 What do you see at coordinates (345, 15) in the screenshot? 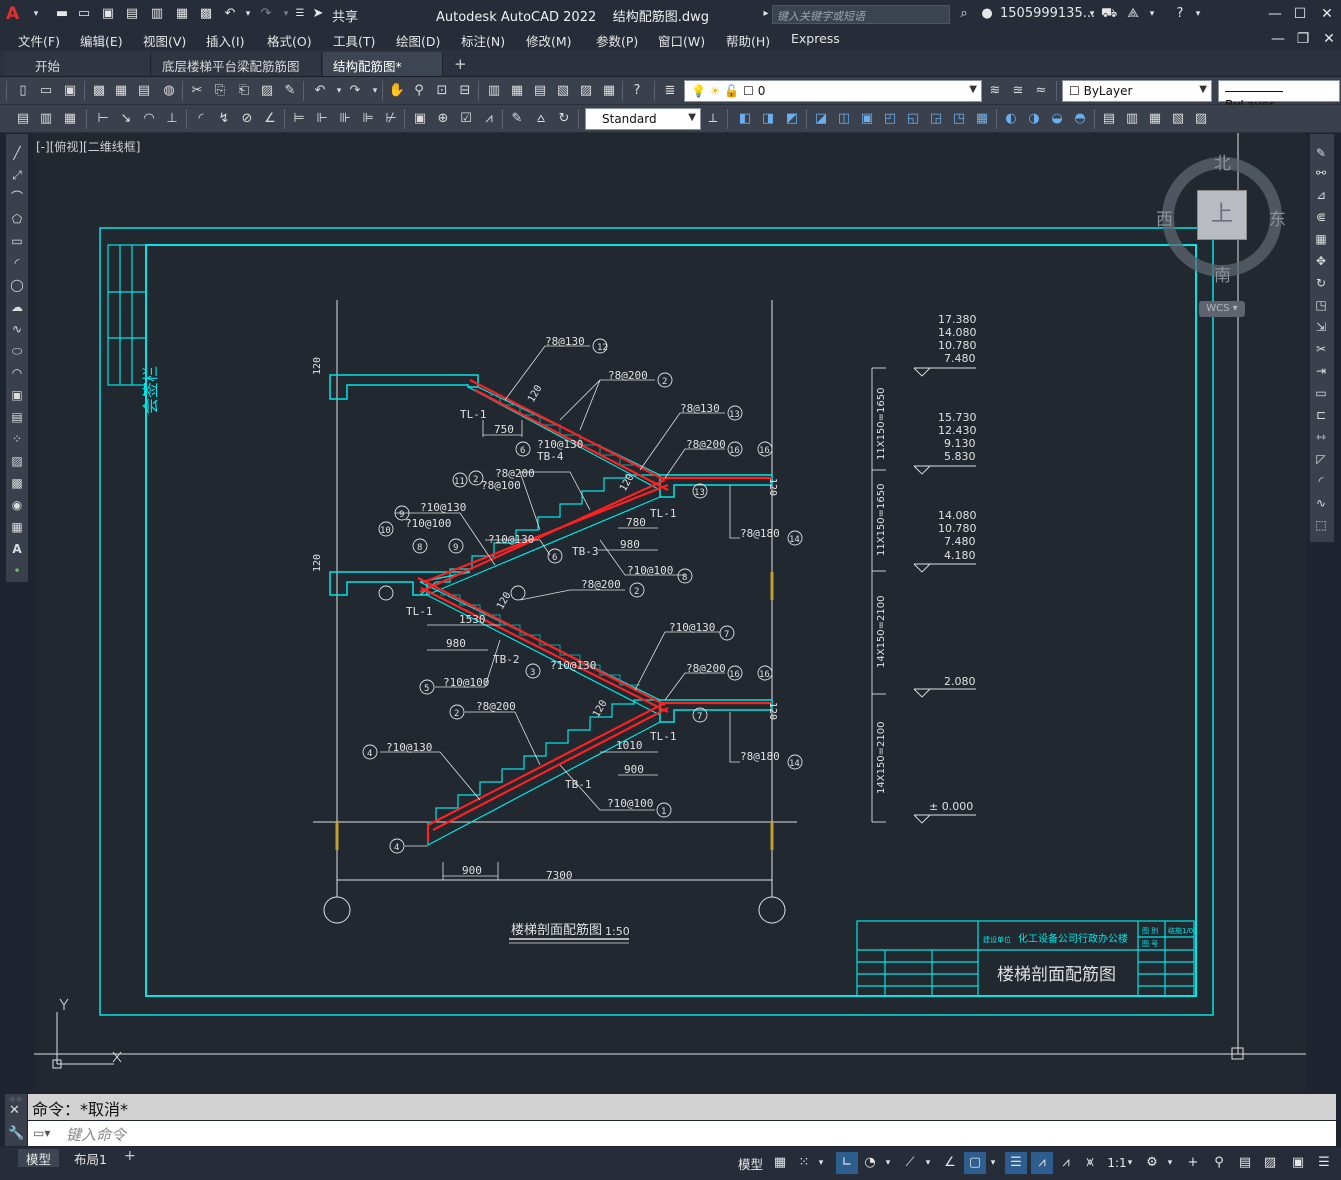
I see `share-button: 共享` at bounding box center [345, 15].